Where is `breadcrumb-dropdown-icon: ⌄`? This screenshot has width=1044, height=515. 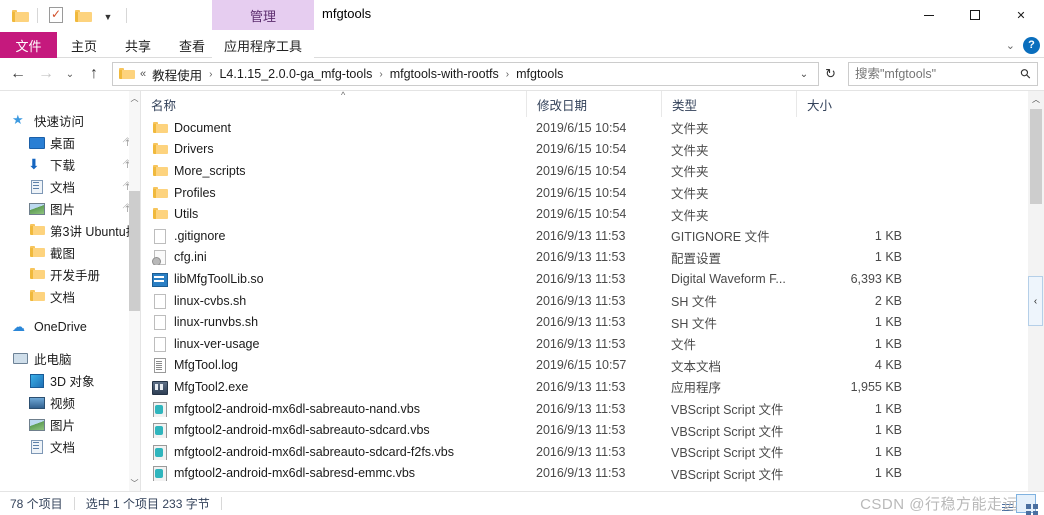 breadcrumb-dropdown-icon: ⌄ is located at coordinates (804, 74).